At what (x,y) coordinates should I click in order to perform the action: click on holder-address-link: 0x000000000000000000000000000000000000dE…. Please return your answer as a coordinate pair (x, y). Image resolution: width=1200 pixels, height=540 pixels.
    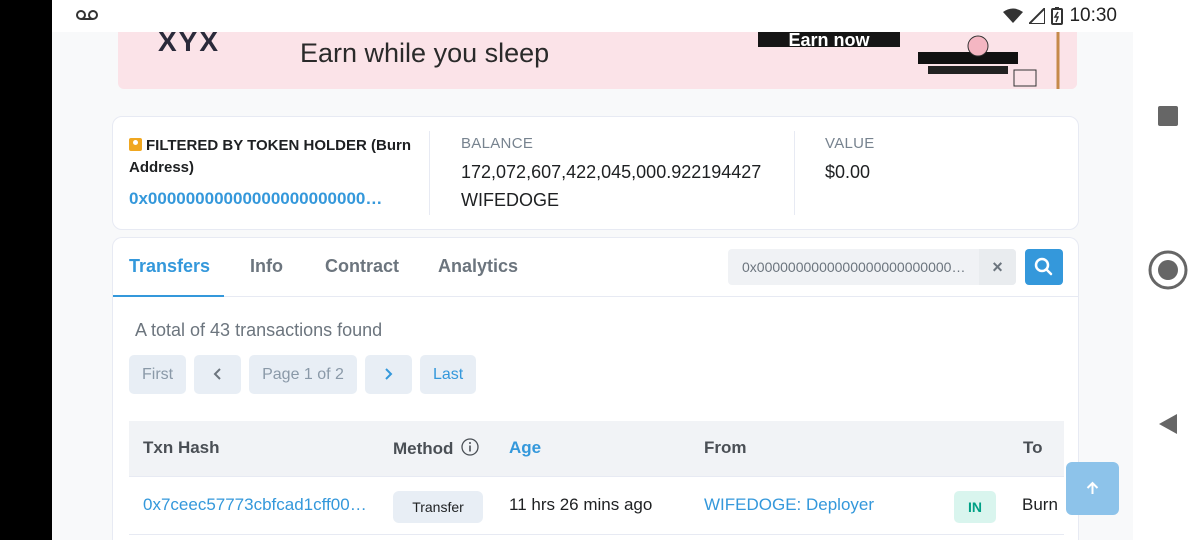
    Looking at the image, I should click on (259, 199).